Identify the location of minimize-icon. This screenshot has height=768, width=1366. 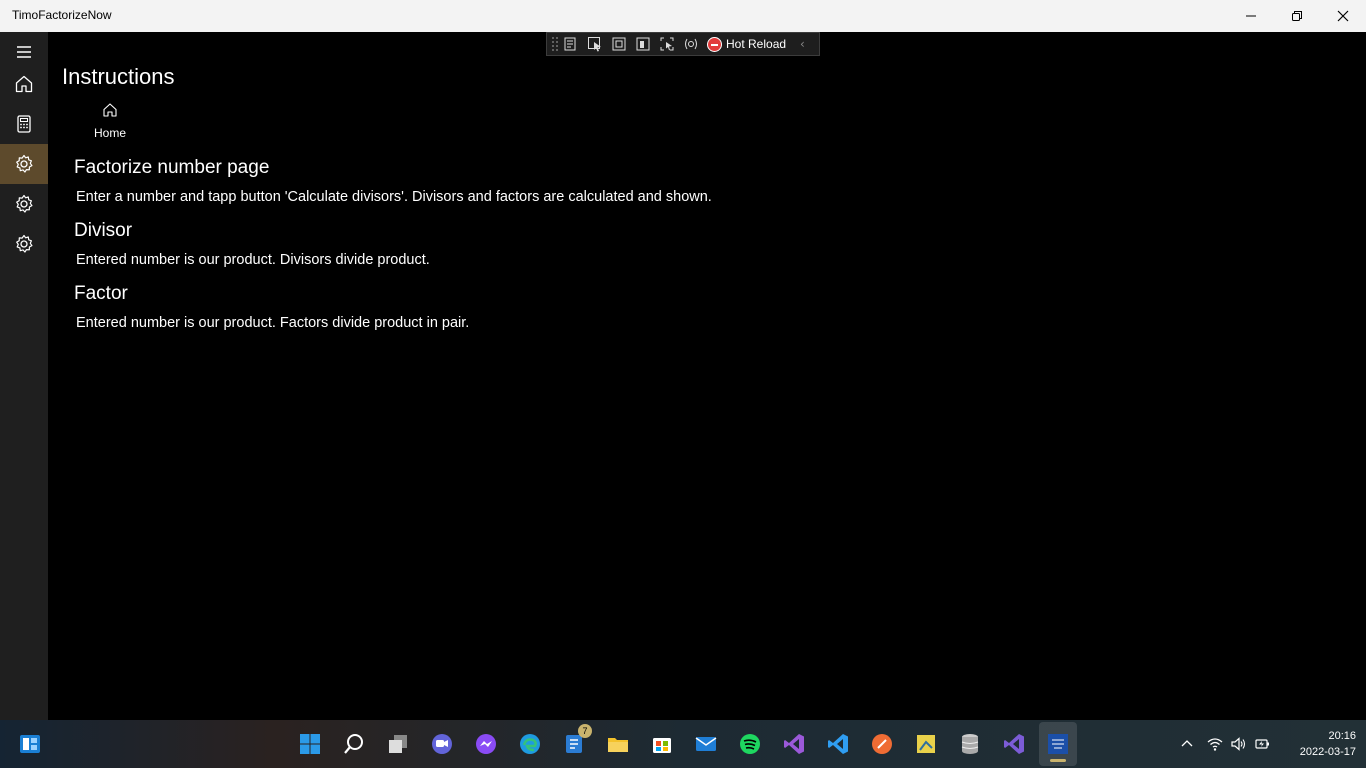
(1251, 16).